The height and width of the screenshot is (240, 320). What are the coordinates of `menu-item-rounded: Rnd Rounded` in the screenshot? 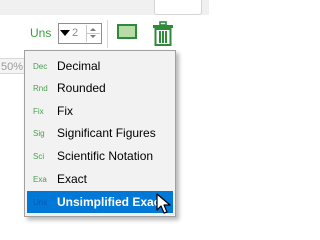 It's located at (100, 88).